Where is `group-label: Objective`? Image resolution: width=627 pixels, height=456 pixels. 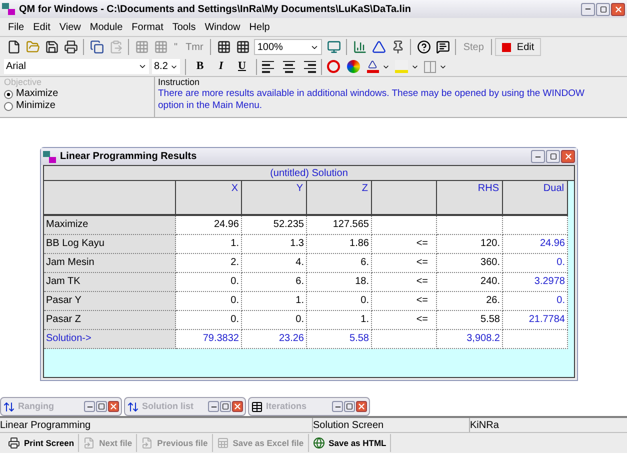
group-label: Objective is located at coordinates (23, 82).